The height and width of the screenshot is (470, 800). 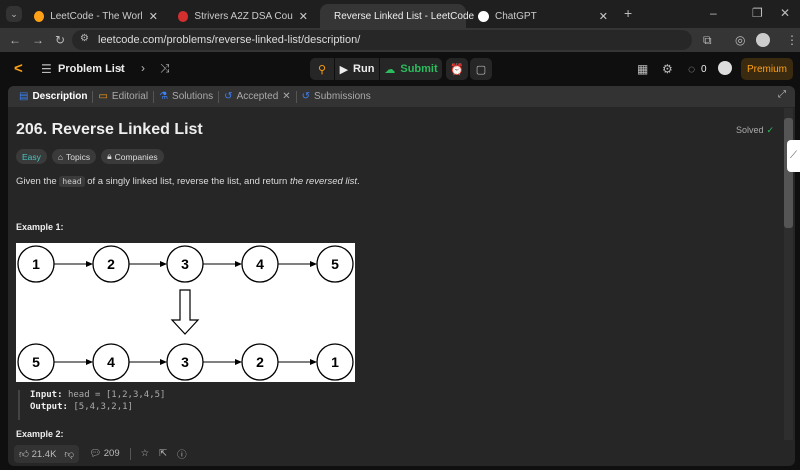 I want to click on streak-icon: ◌, so click(x=691, y=69).